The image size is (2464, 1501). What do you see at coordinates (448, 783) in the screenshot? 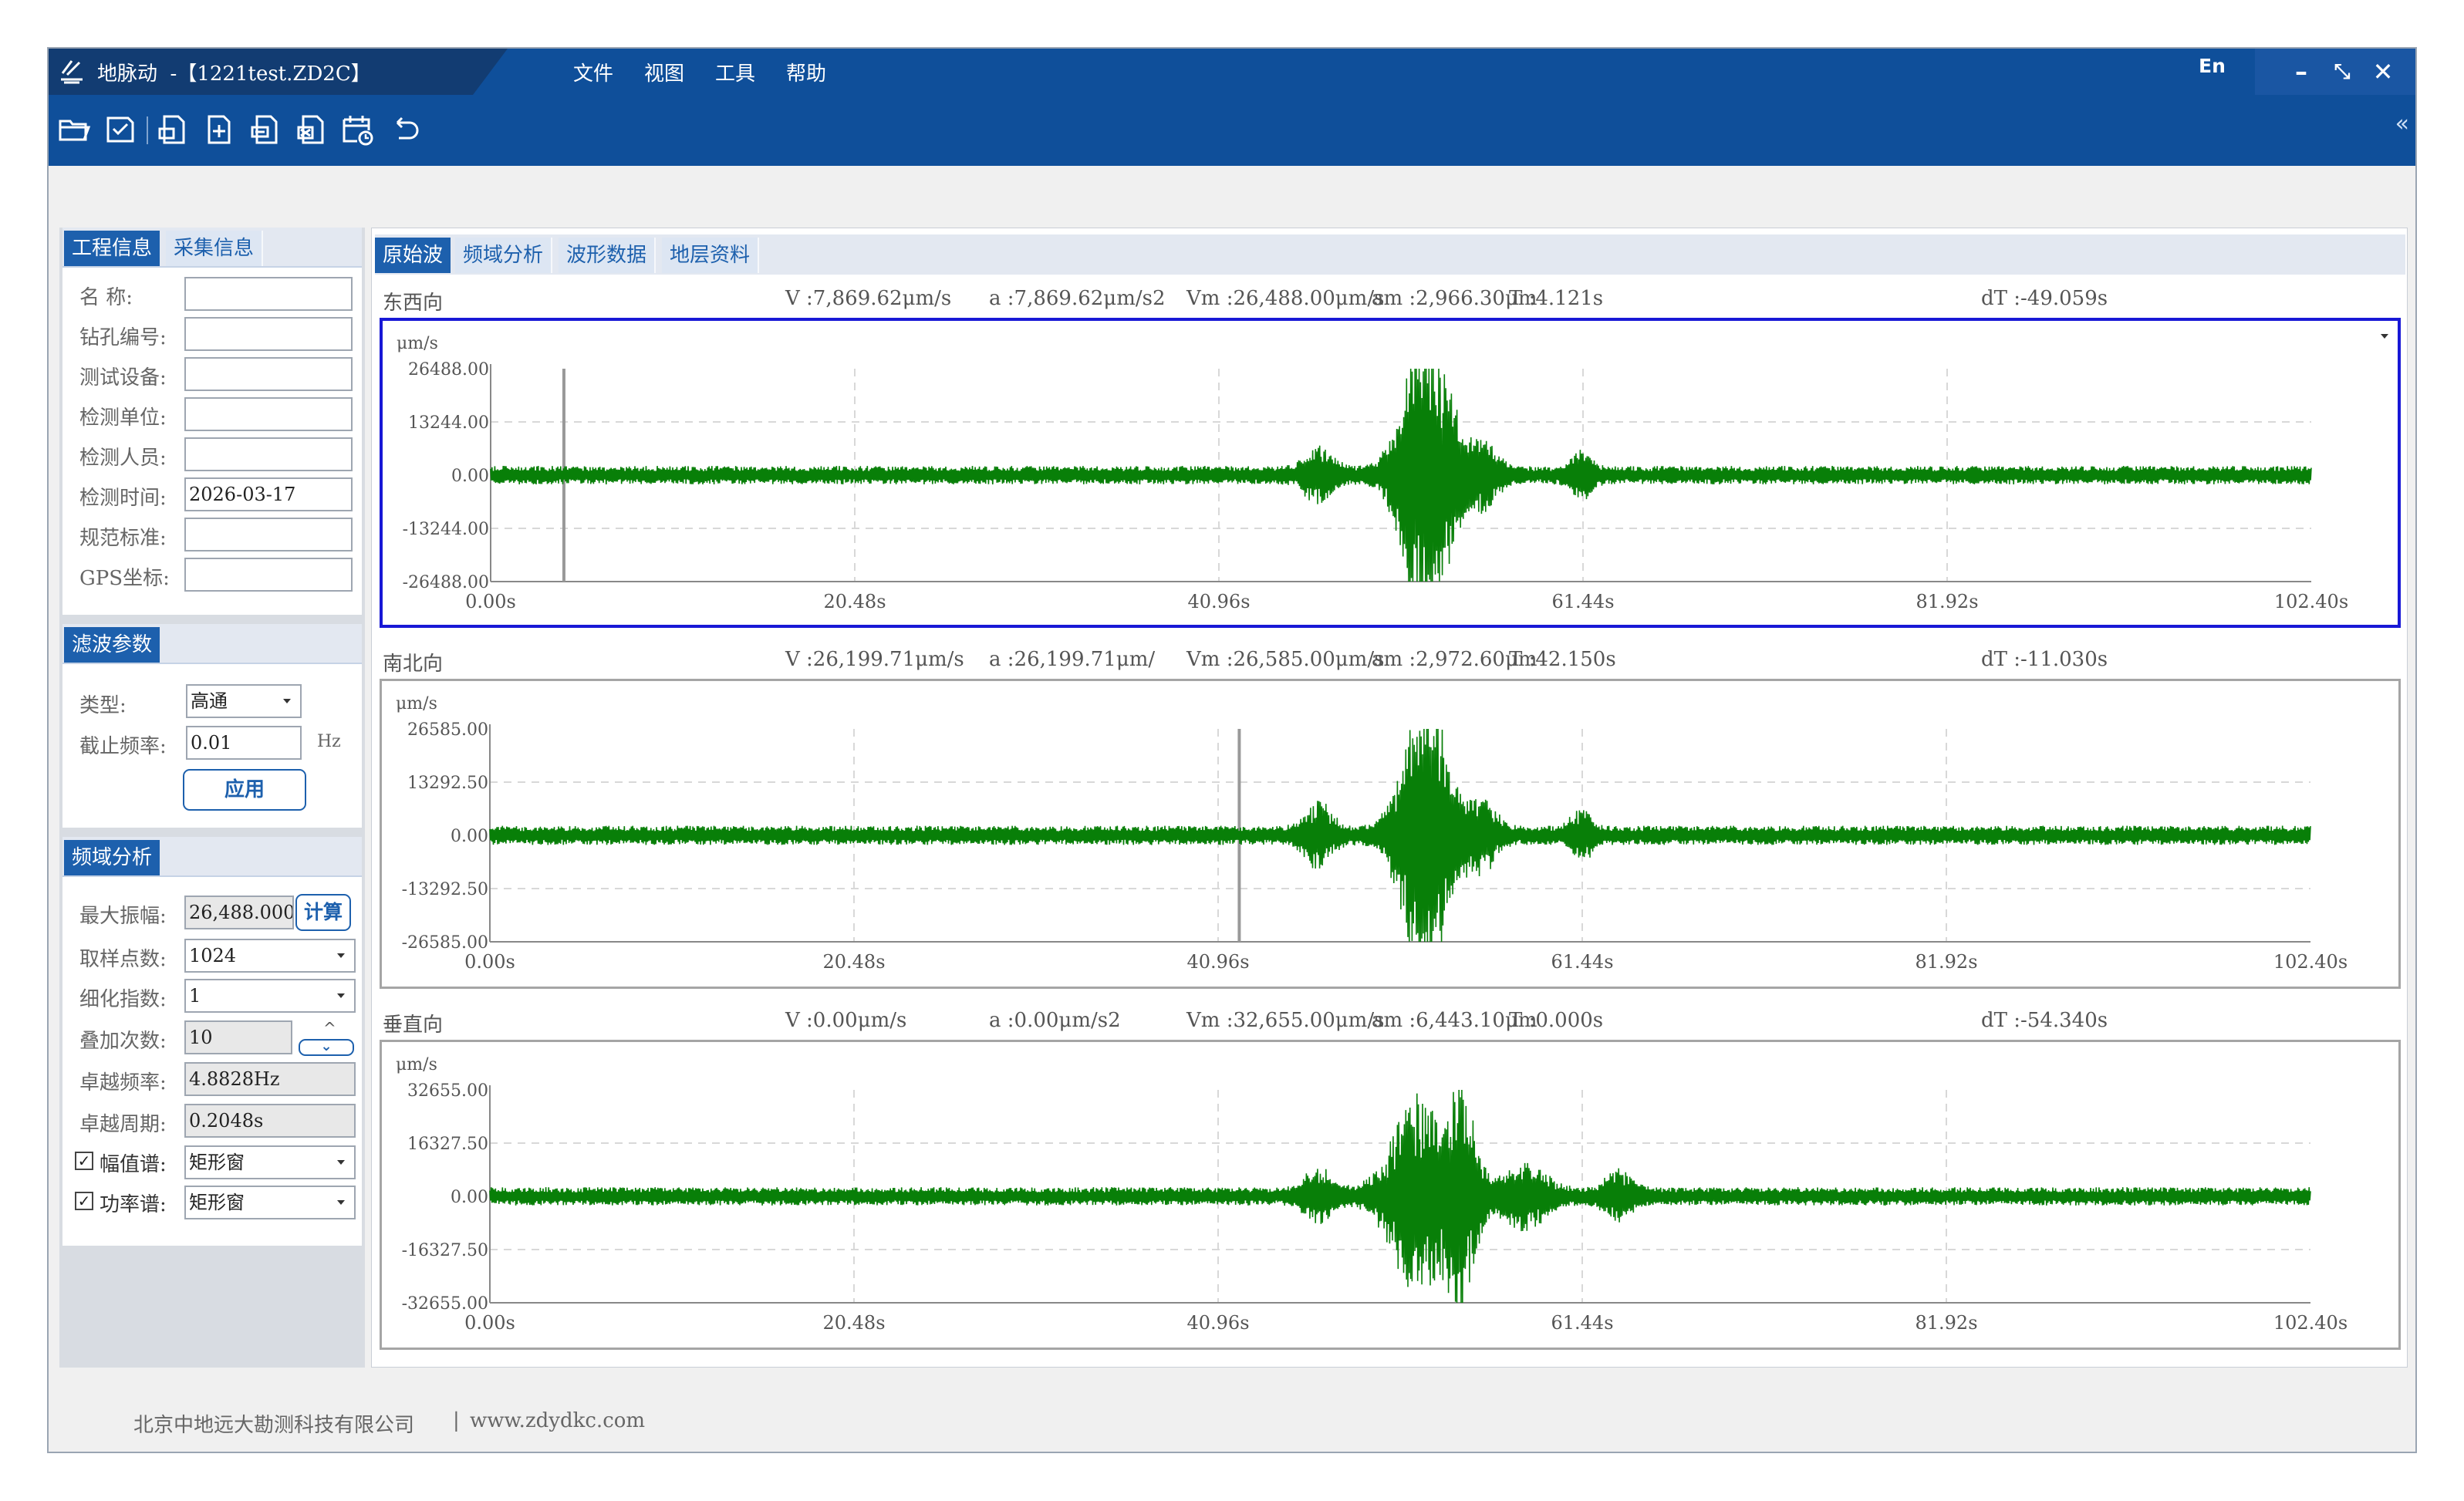
I see `y-tick-label: 13292.50` at bounding box center [448, 783].